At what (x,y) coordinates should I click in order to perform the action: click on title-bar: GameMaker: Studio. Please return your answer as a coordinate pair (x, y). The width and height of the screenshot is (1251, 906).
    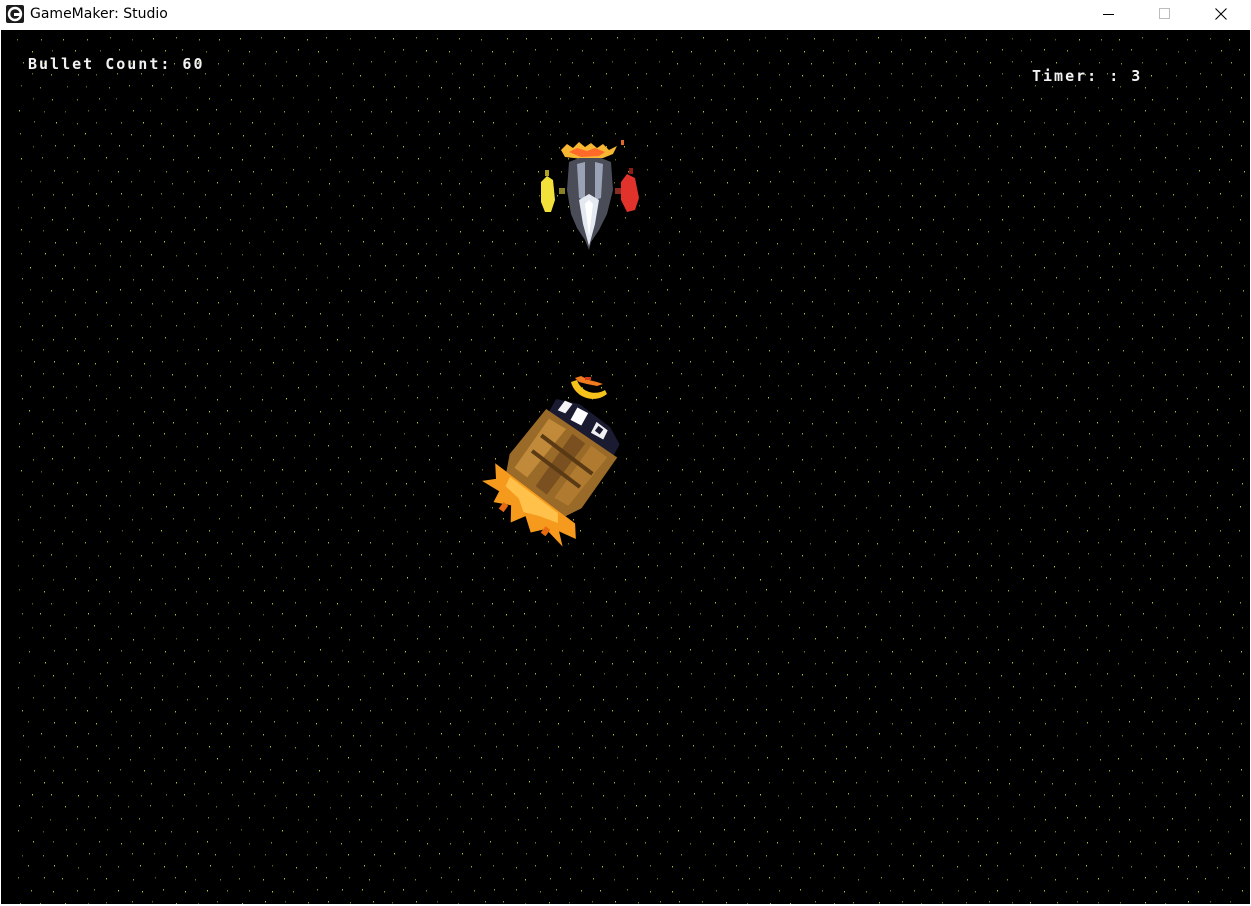
    Looking at the image, I should click on (625, 14).